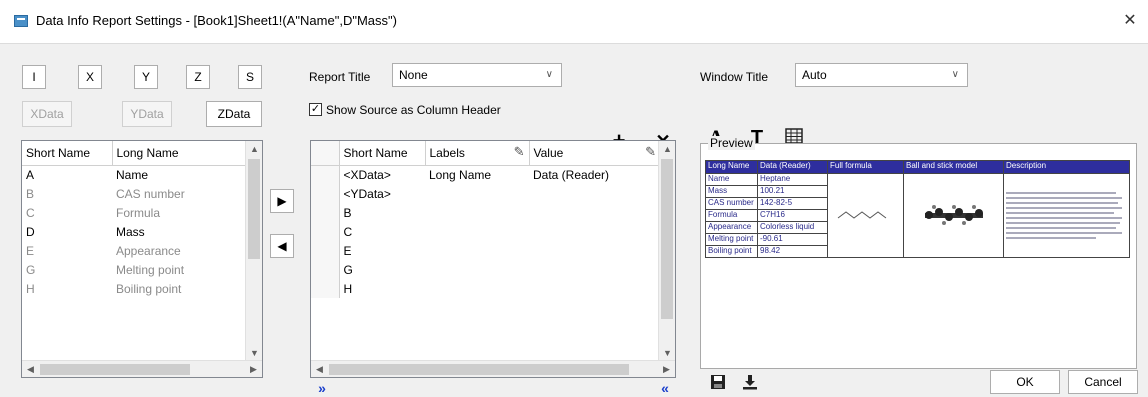 The image size is (1148, 397). I want to click on collapse-button: «, so click(665, 388).